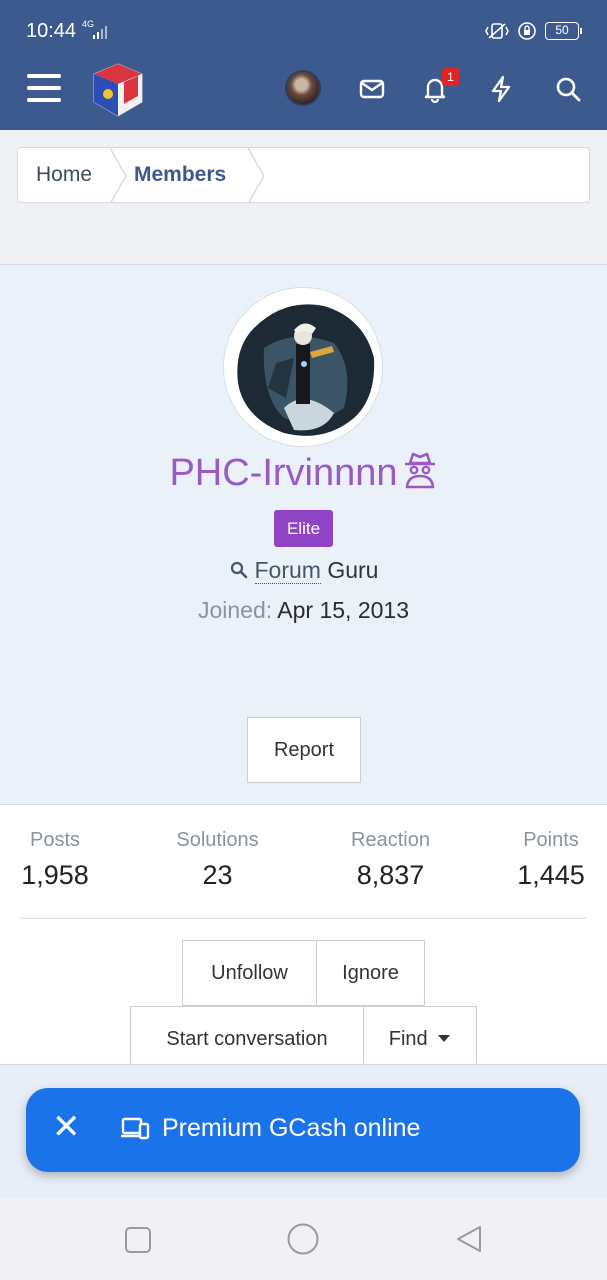 The image size is (607, 1280). What do you see at coordinates (247, 1039) in the screenshot?
I see `start-conversation-button: Start conversation` at bounding box center [247, 1039].